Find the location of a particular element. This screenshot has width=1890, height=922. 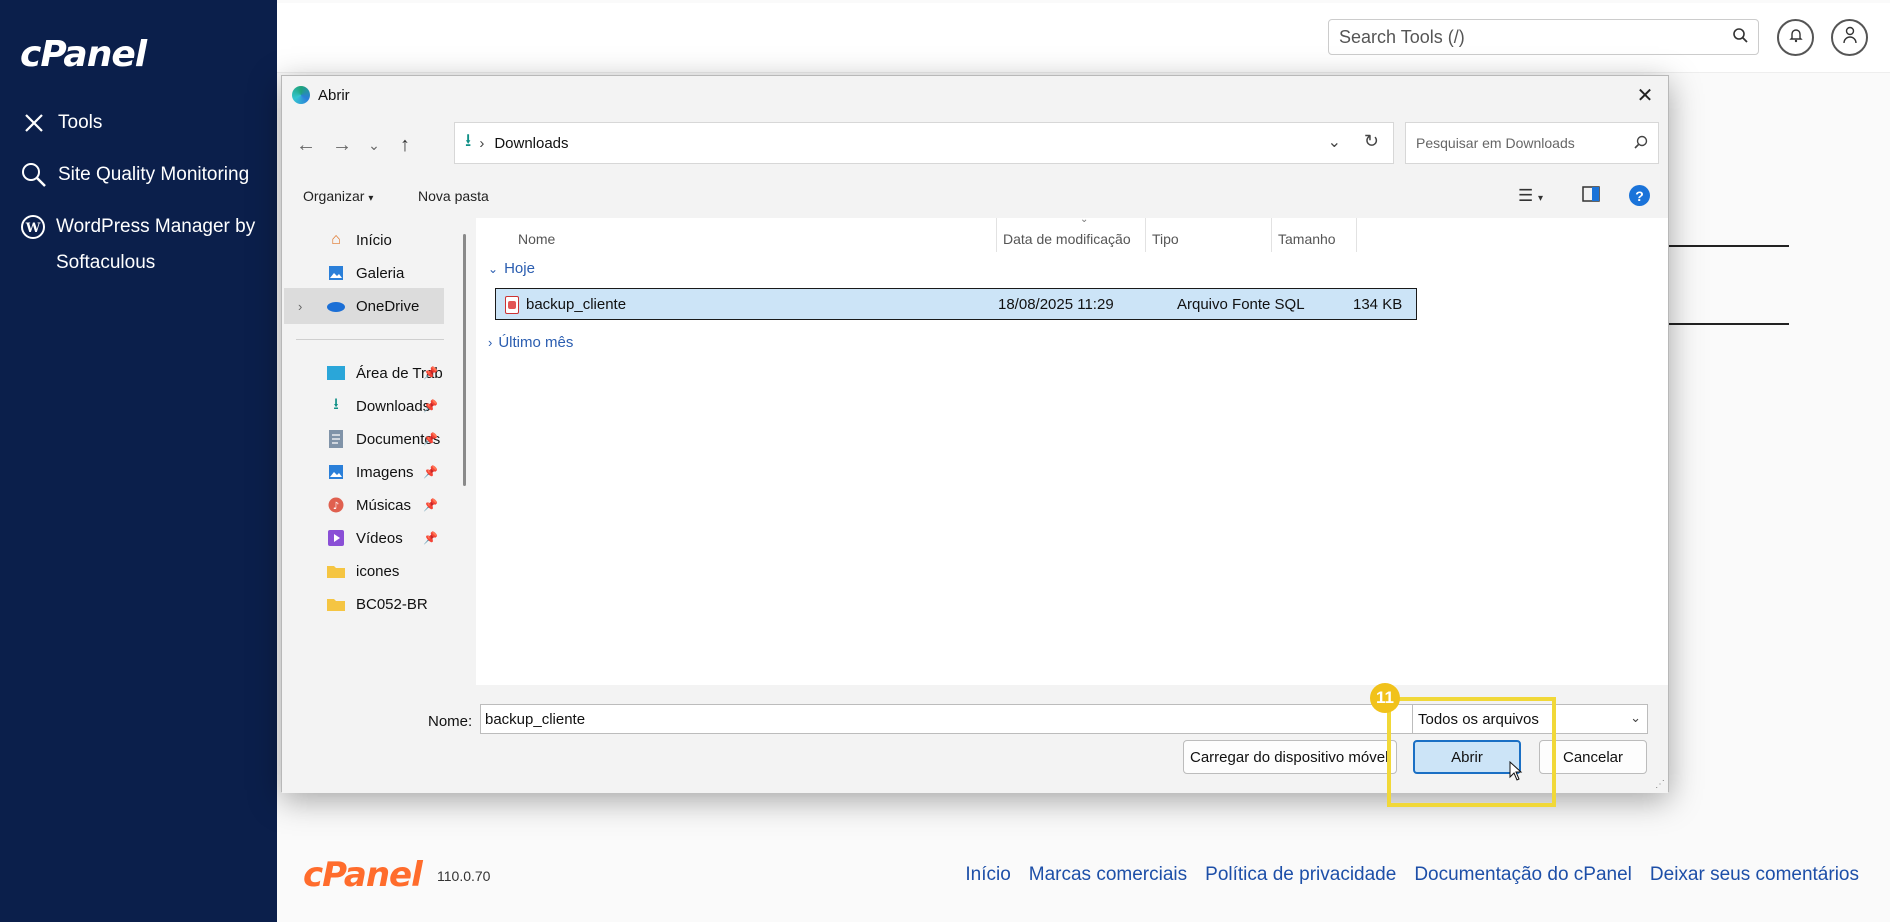

footer-link-privacy: Política de privacidade is located at coordinates (1300, 875).